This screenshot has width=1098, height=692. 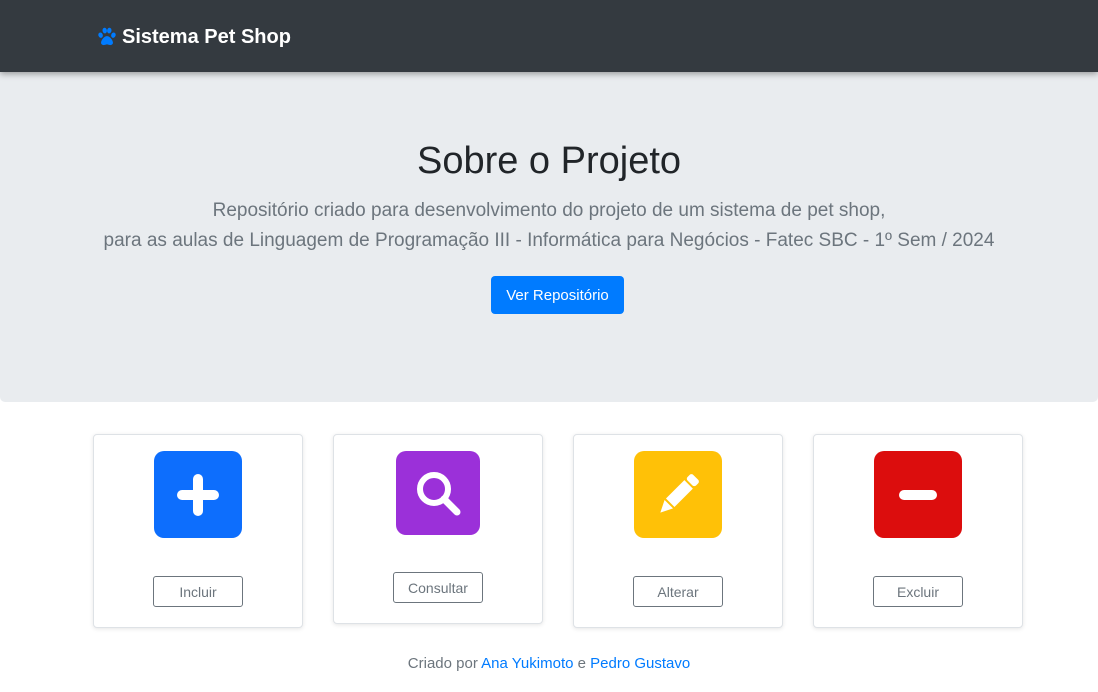 I want to click on footer-conjunction: e, so click(x=581, y=663).